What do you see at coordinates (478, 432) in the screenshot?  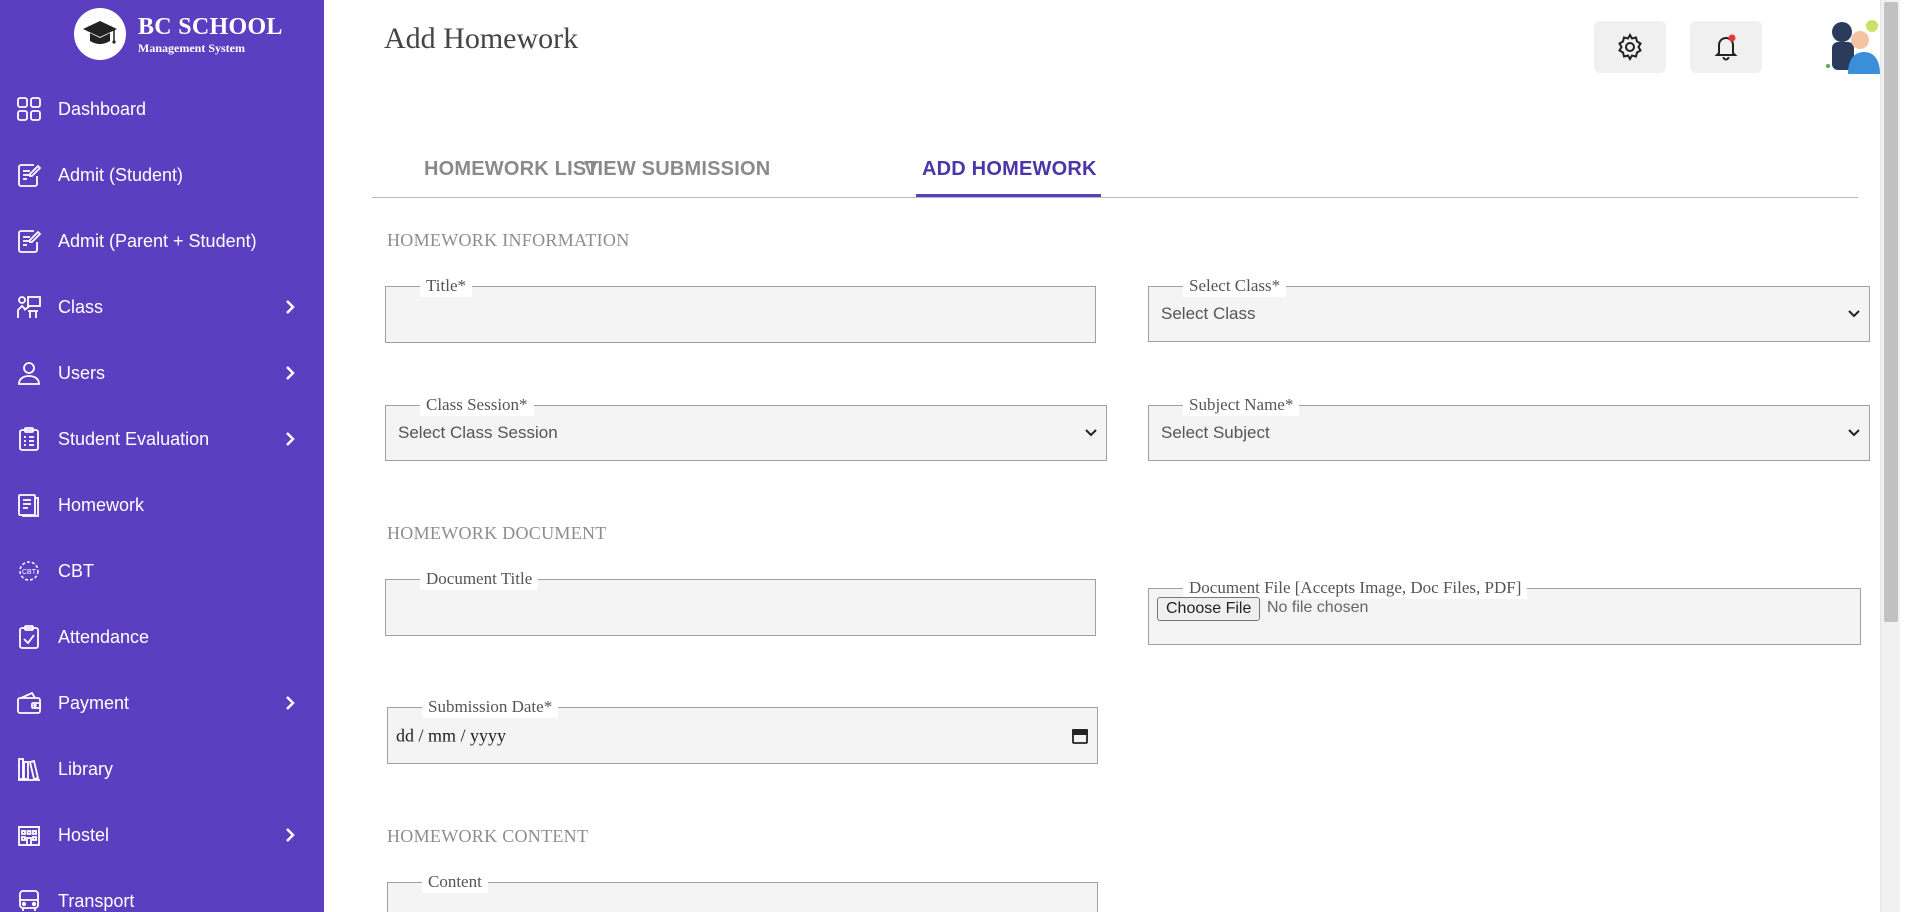 I see `class-session-value: Select Class Session` at bounding box center [478, 432].